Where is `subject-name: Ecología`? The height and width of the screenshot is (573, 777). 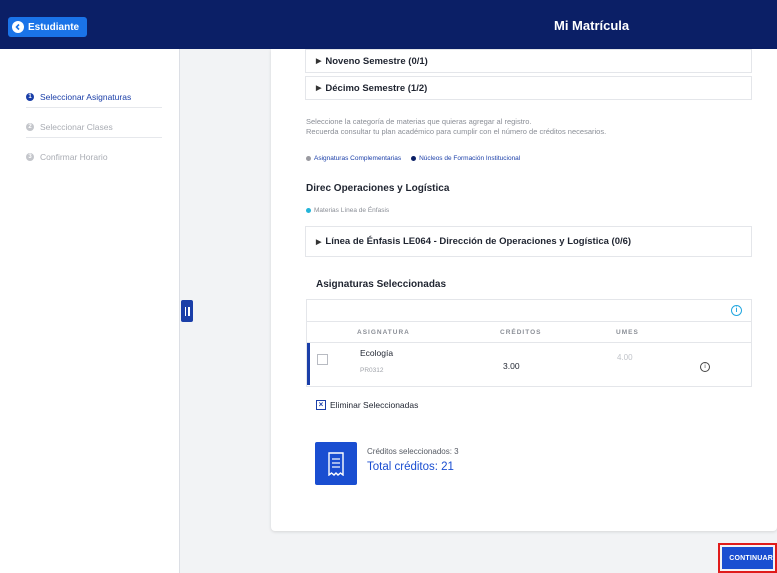 subject-name: Ecología is located at coordinates (377, 353).